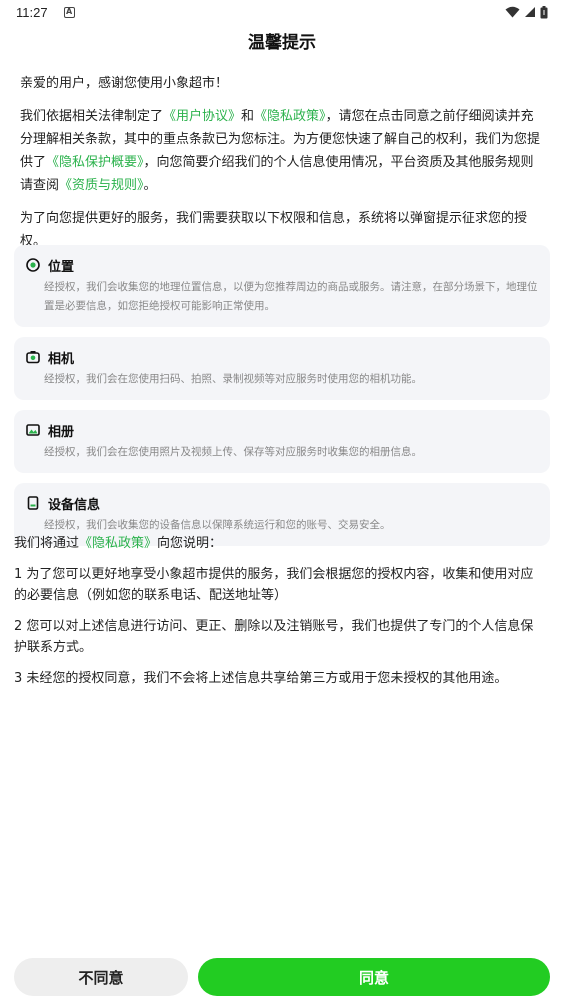  What do you see at coordinates (279, 543) in the screenshot?
I see `explanation-intro: 我们将通过《隐私政策》向您说明：` at bounding box center [279, 543].